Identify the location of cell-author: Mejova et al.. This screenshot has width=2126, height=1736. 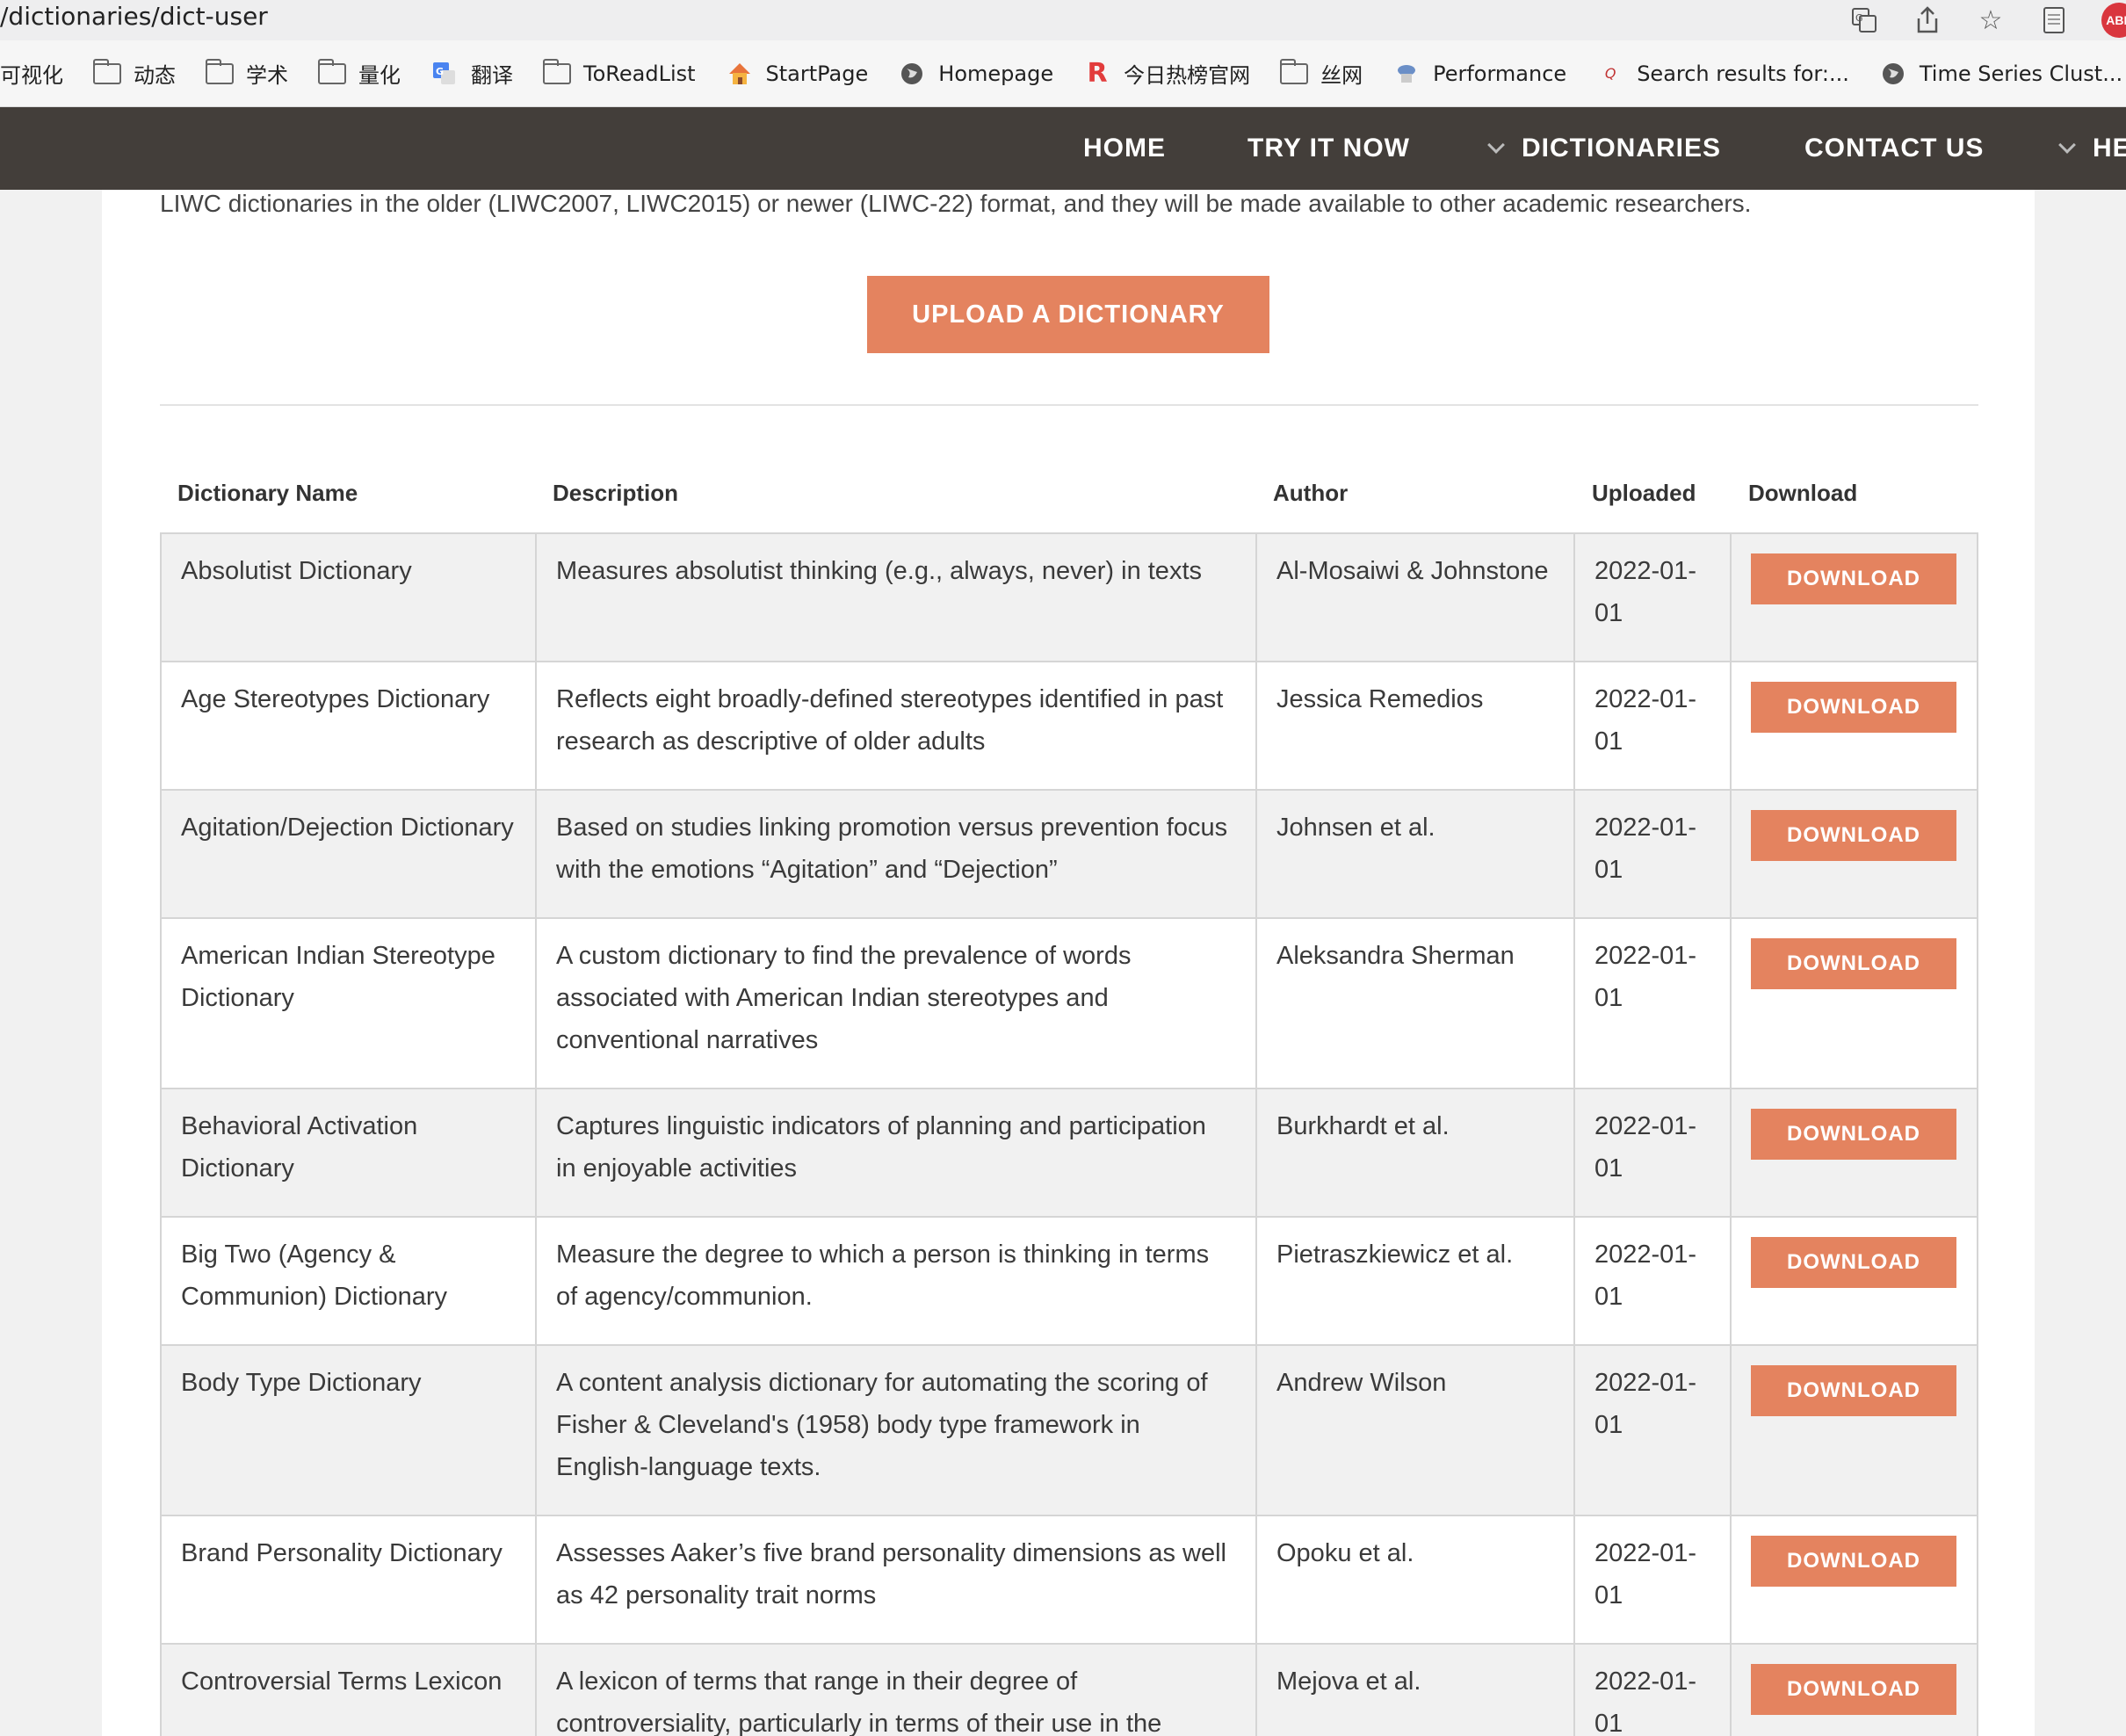
(1414, 1690).